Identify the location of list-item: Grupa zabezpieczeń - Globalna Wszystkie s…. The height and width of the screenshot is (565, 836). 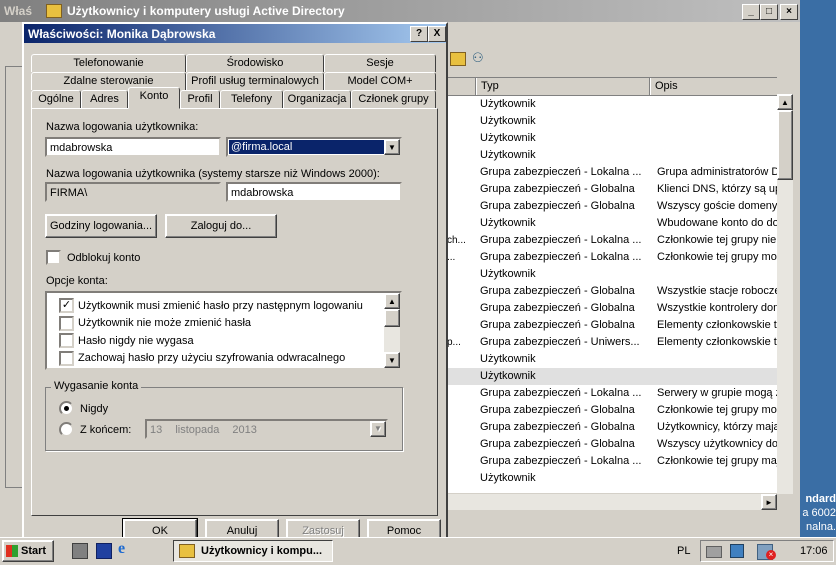
(612, 291).